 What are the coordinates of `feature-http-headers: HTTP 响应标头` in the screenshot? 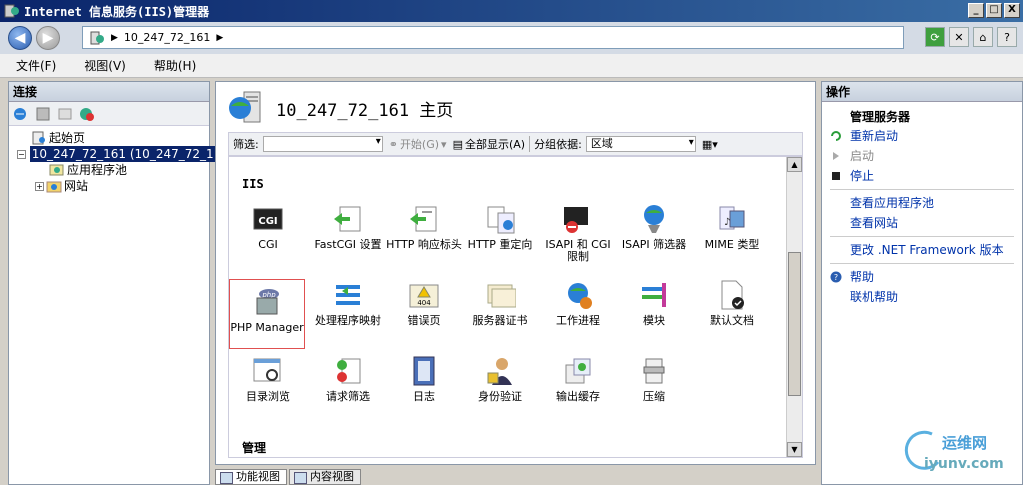 It's located at (424, 238).